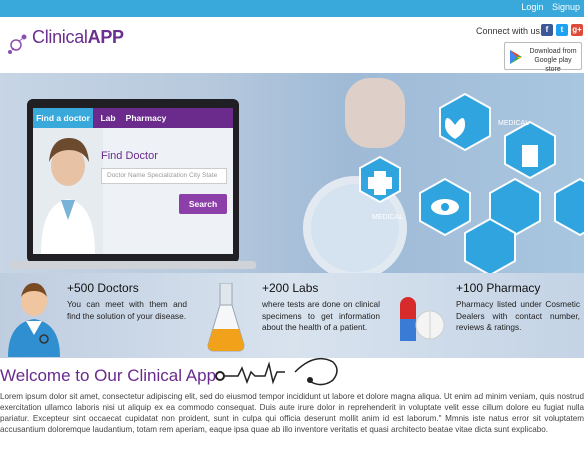  What do you see at coordinates (60, 37) in the screenshot?
I see `logo-prefix: Clinical` at bounding box center [60, 37].